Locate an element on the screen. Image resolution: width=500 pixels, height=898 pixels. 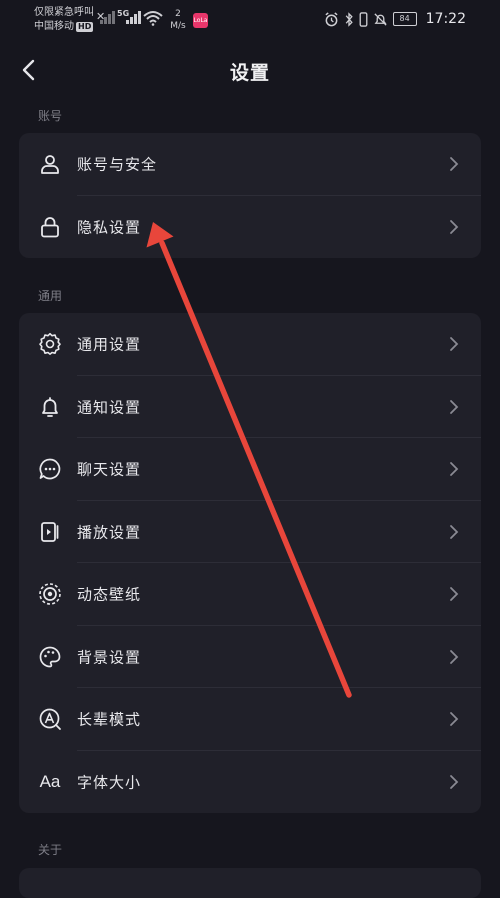
settings-item-label: 动态壁纸 is located at coordinates (109, 594).